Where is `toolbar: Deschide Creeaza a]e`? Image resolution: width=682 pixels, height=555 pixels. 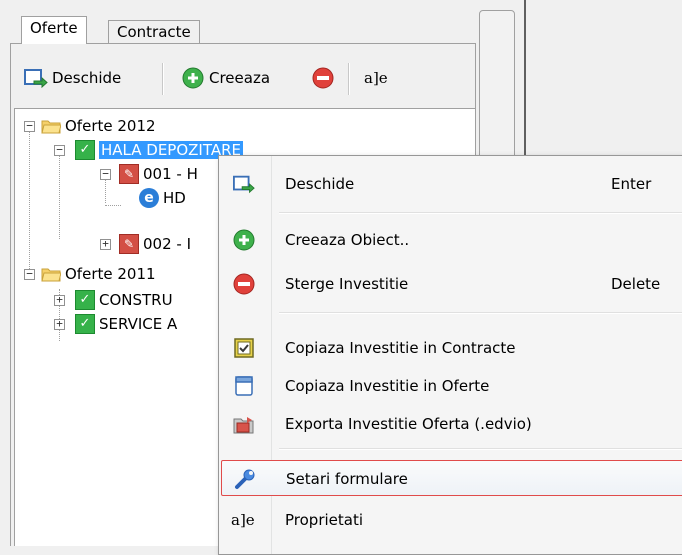
toolbar: Deschide Creeaza a]e is located at coordinates (244, 79).